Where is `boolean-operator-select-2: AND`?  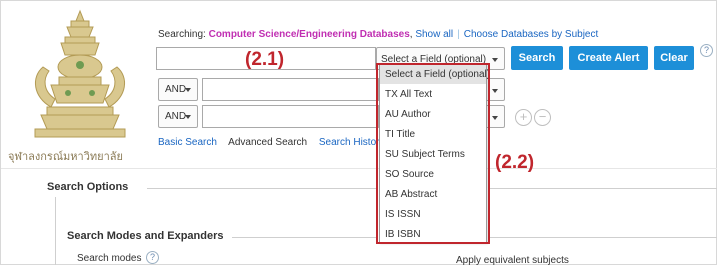 boolean-operator-select-2: AND is located at coordinates (178, 89).